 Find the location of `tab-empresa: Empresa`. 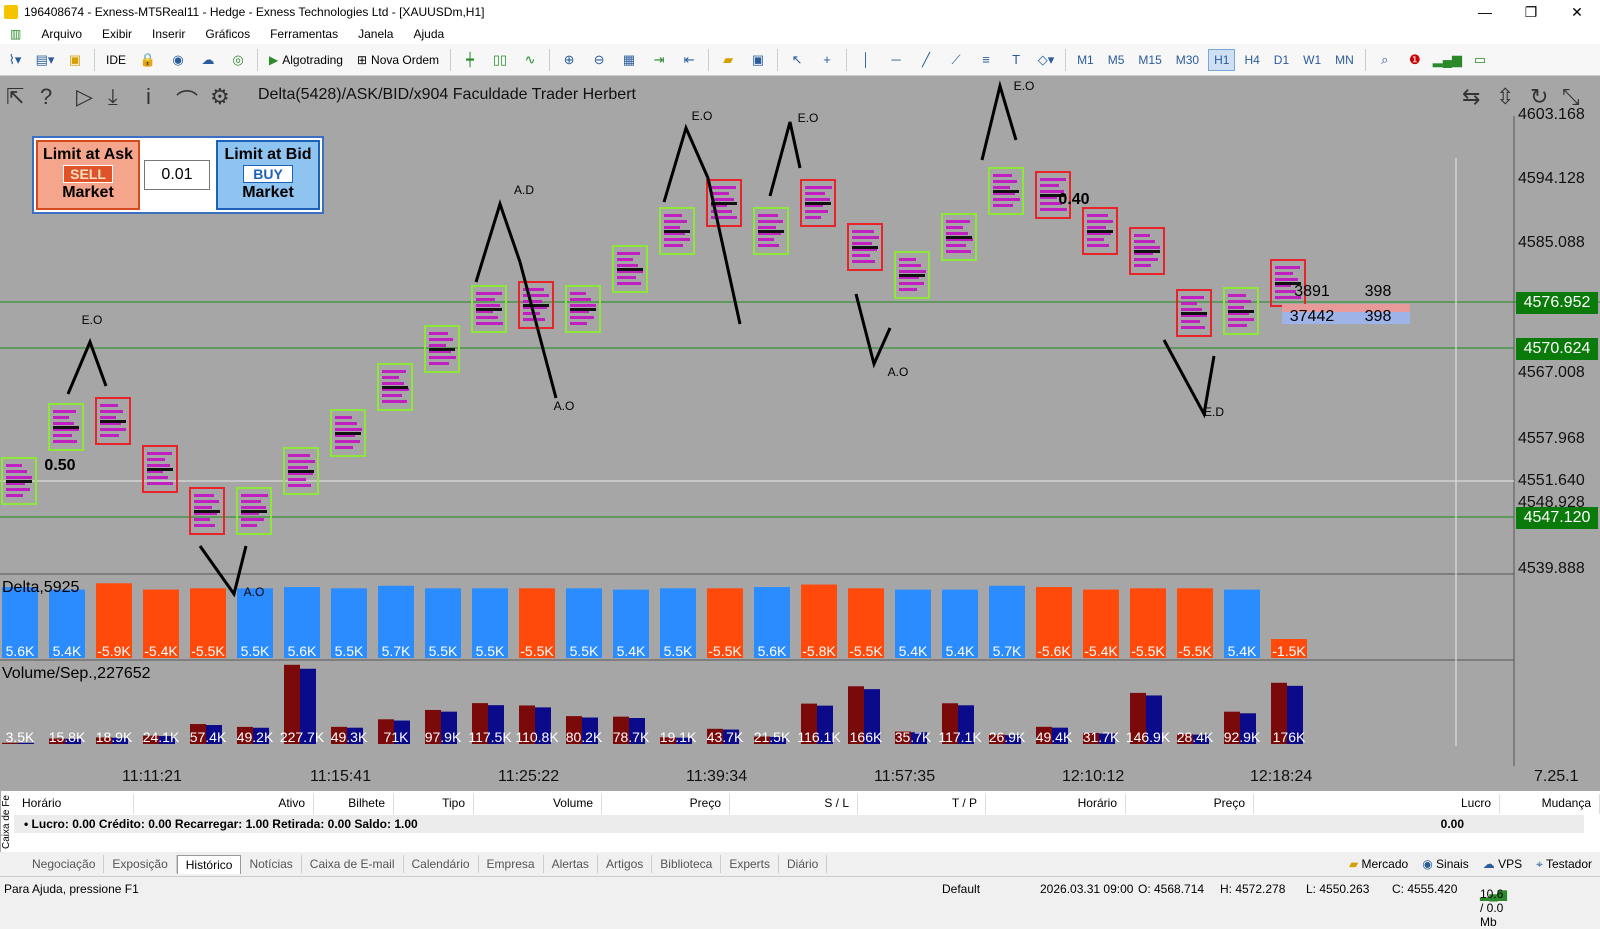

tab-empresa: Empresa is located at coordinates (511, 864).